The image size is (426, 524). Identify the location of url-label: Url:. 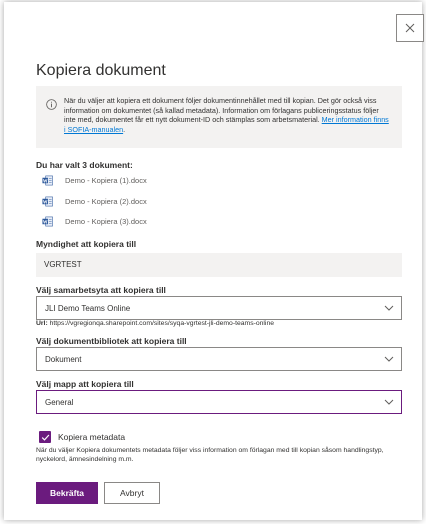
(42, 323).